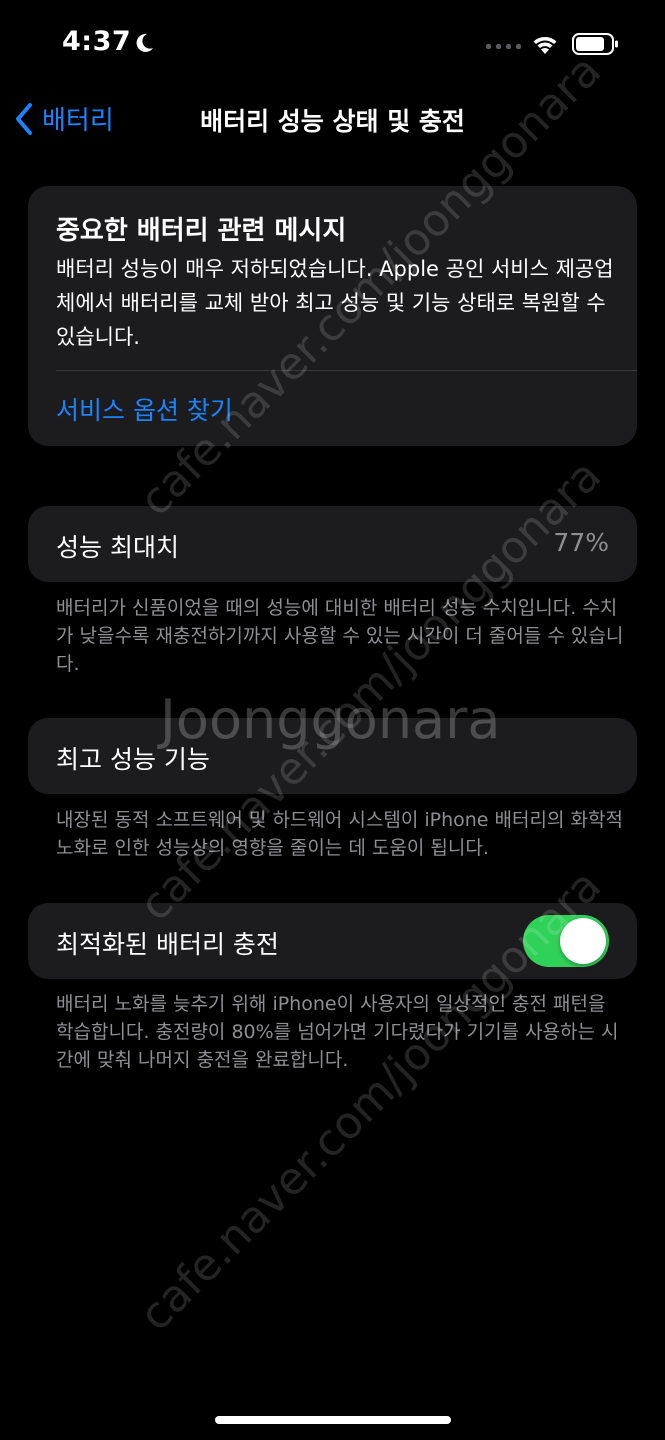 This screenshot has width=665, height=1440. I want to click on status-time: 4:37, so click(97, 41).